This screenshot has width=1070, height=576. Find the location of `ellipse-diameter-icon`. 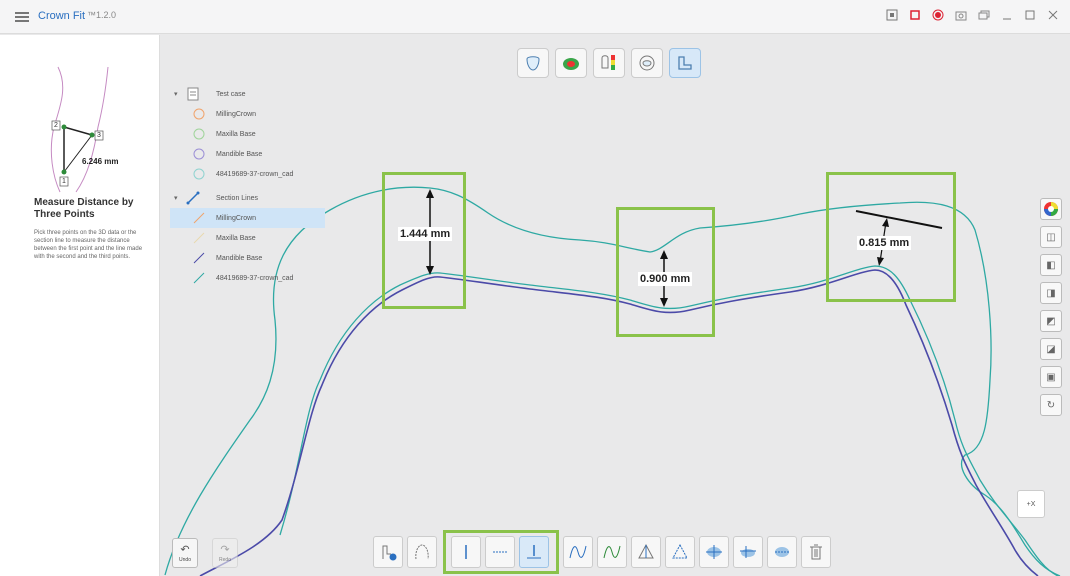

ellipse-diameter-icon is located at coordinates (782, 552).